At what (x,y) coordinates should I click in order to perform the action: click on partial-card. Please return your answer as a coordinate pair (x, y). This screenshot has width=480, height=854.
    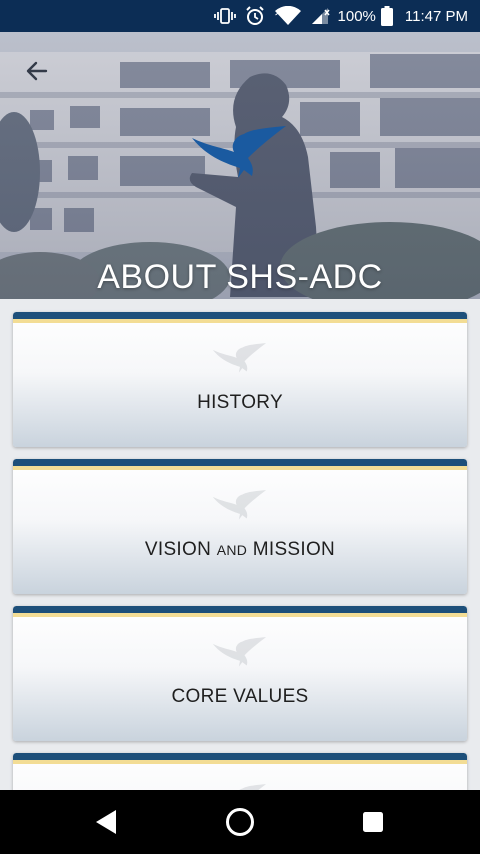
    Looking at the image, I should click on (240, 771).